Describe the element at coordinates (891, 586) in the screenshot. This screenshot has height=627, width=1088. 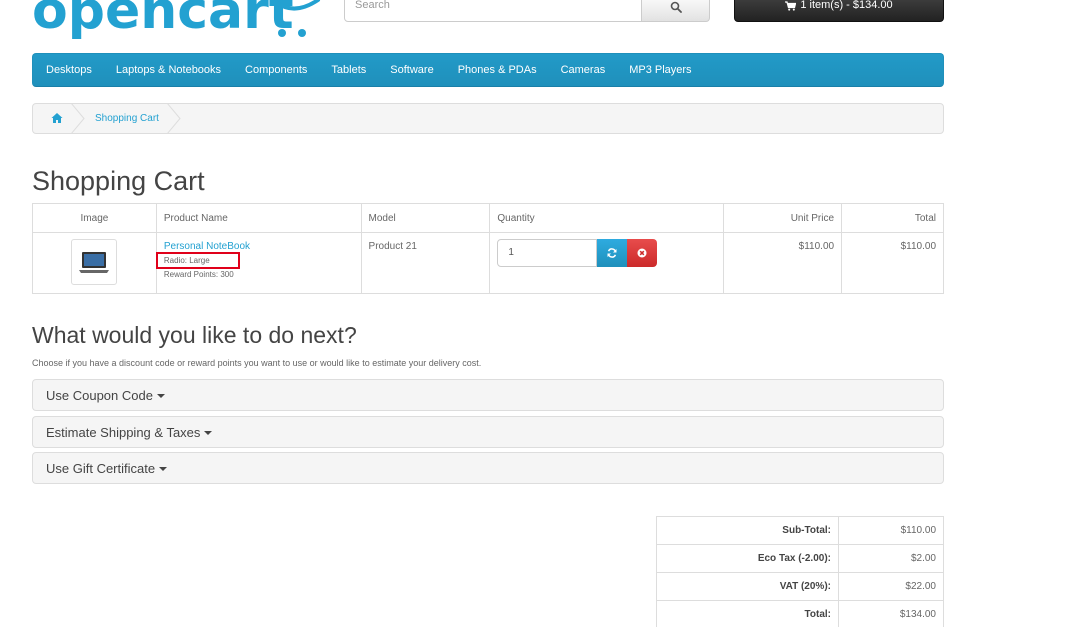
I see `vat-value: $22.00` at that location.